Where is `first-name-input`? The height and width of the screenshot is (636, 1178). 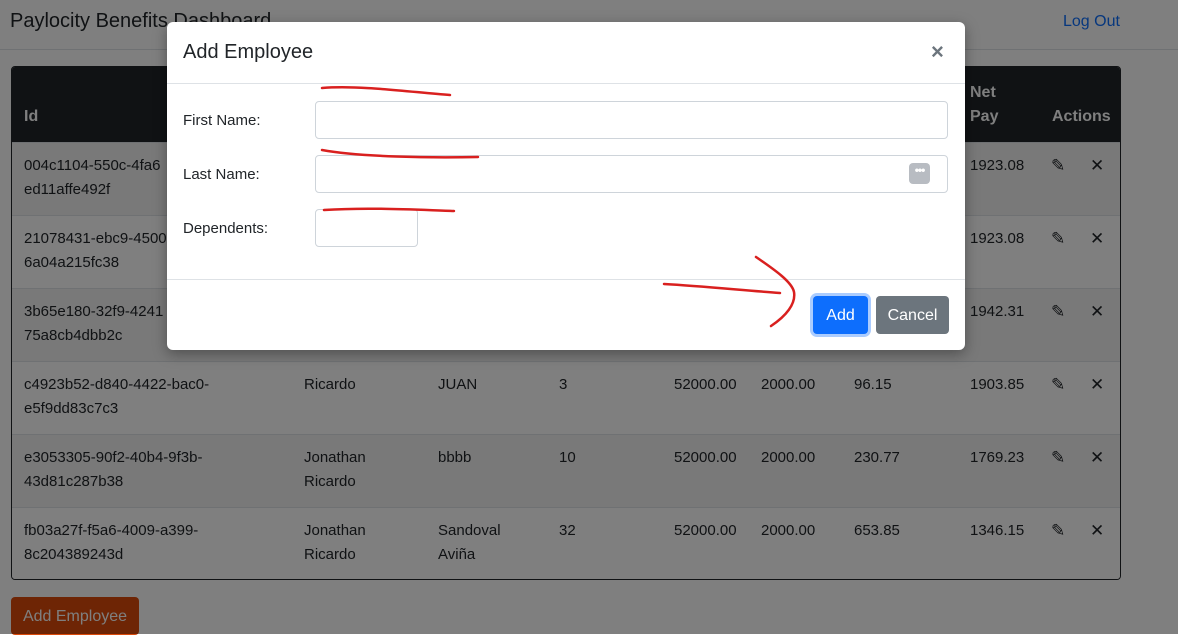 first-name-input is located at coordinates (631, 120).